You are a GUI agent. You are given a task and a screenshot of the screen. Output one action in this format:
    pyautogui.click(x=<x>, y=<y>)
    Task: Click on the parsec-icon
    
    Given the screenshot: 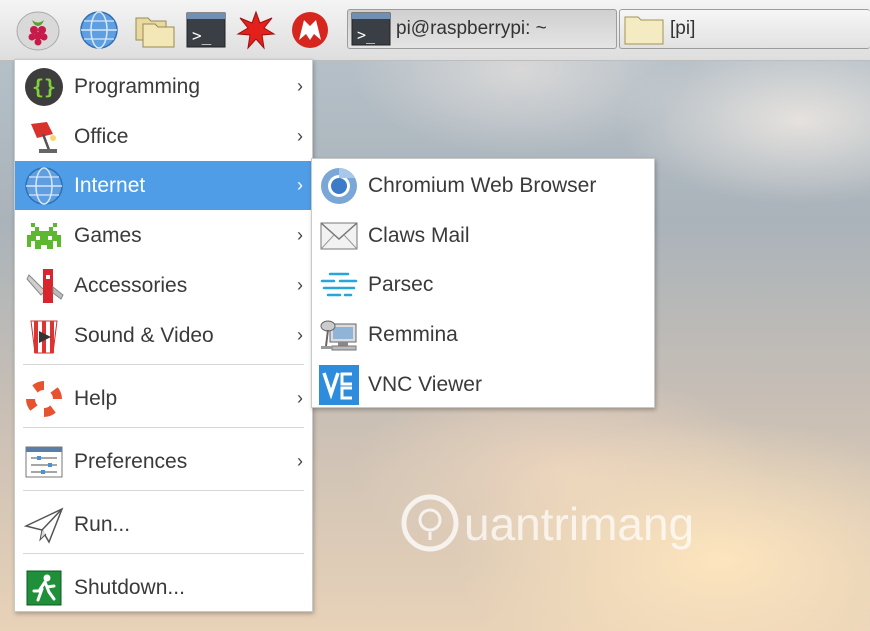 What is the action you would take?
    pyautogui.click(x=339, y=284)
    